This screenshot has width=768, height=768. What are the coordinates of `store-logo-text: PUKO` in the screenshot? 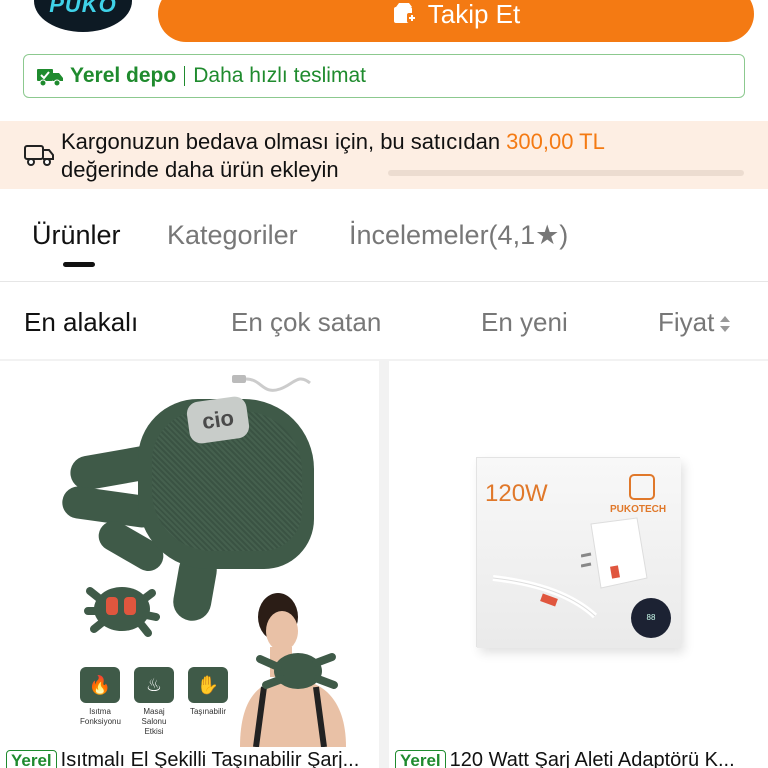 It's located at (83, 8).